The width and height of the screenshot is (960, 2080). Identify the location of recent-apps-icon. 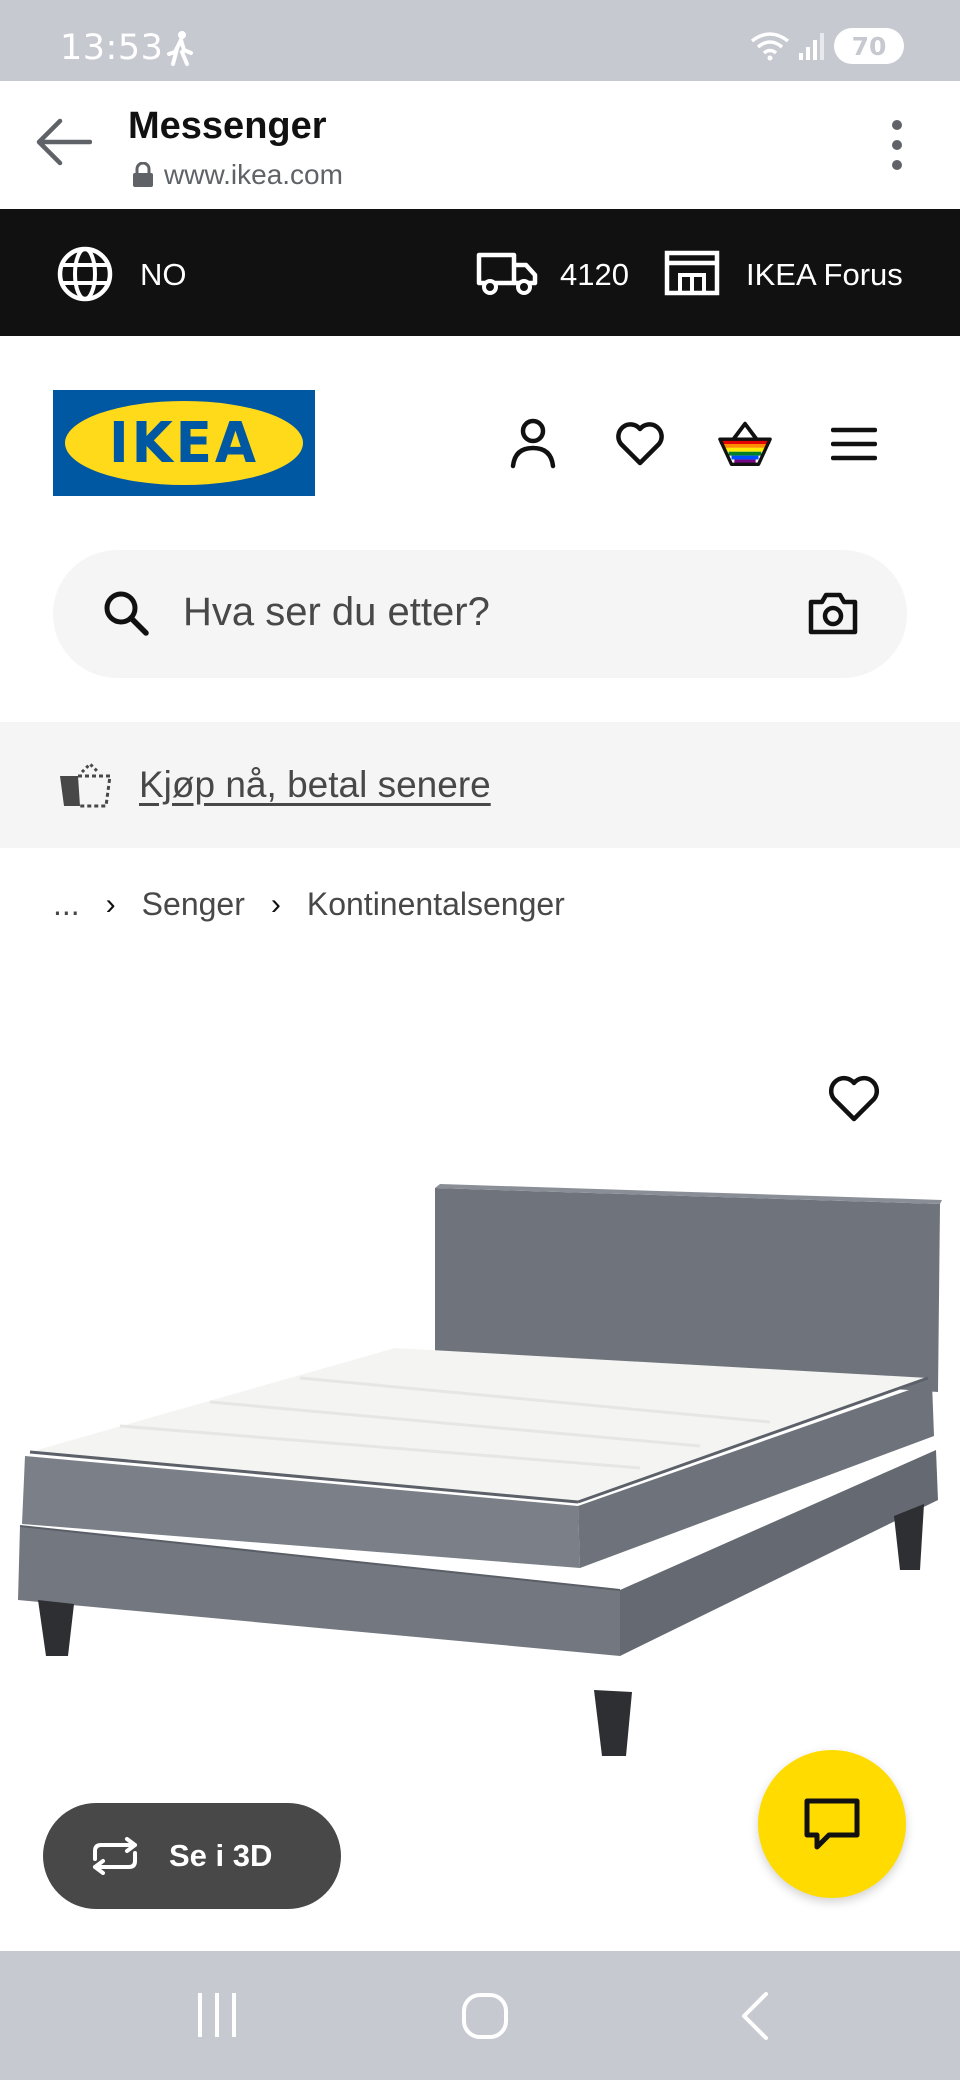
(217, 2015).